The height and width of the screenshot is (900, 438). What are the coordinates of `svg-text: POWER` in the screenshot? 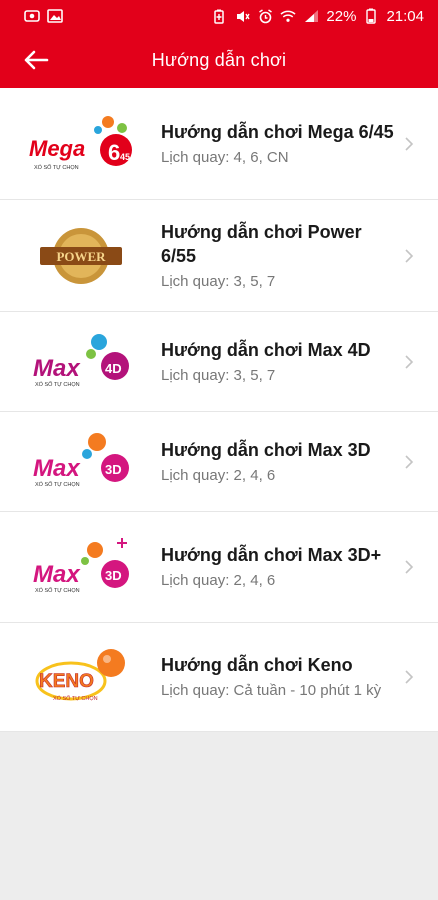 It's located at (81, 256).